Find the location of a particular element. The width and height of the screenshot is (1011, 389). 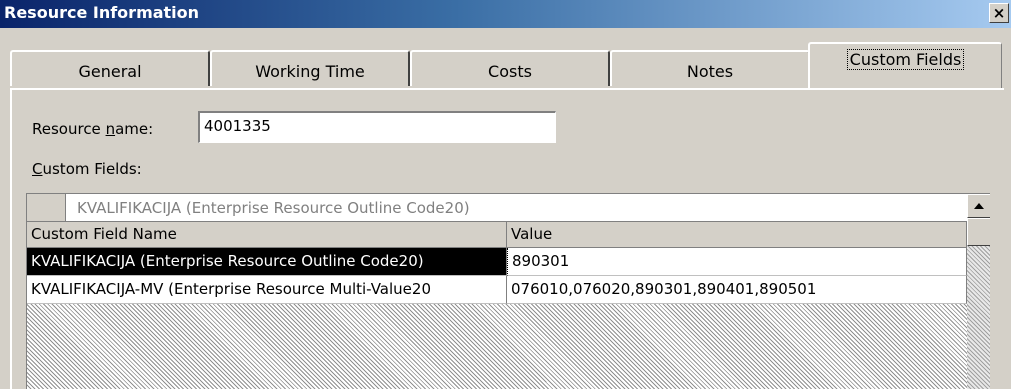

tab-working-time: Working Time is located at coordinates (310, 68).